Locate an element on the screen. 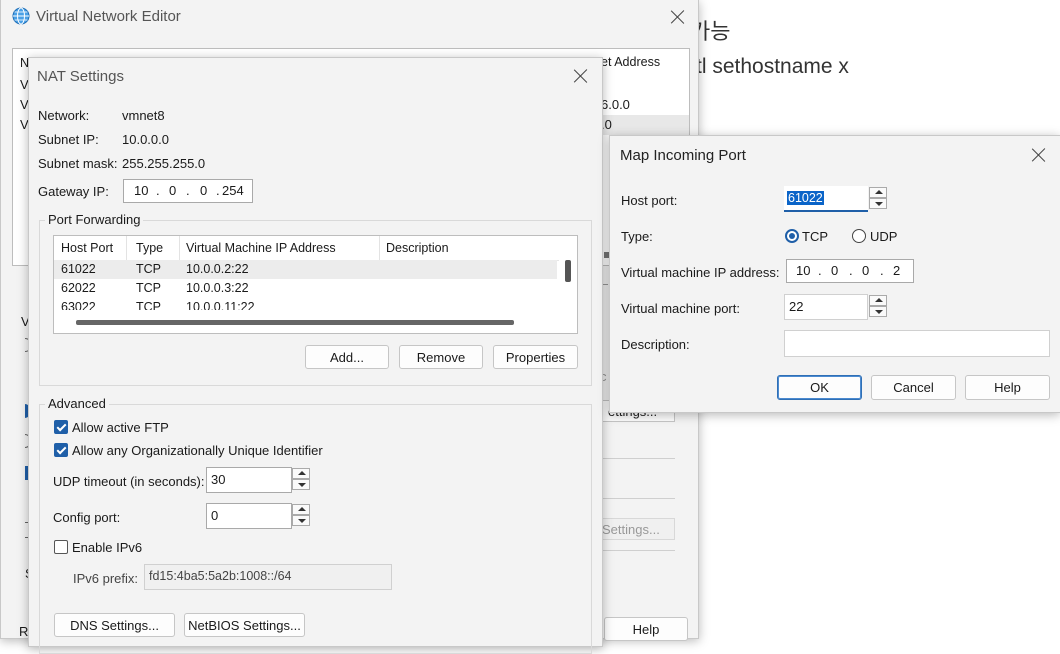 The height and width of the screenshot is (654, 1060). cancel-label: Cancel is located at coordinates (913, 387).